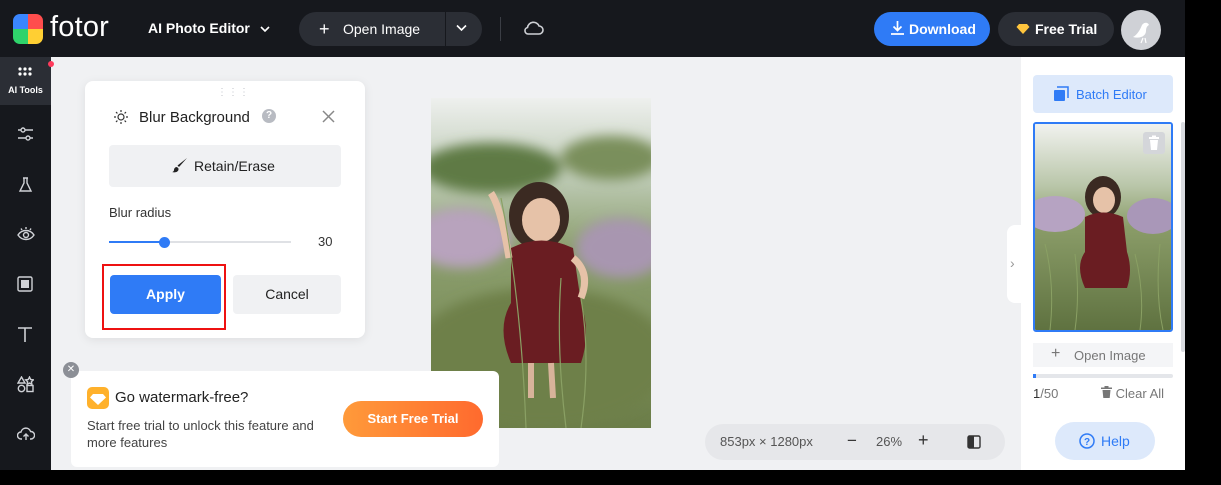 The image size is (1221, 485). I want to click on sidebar-item-label: AI Tools, so click(25, 90).